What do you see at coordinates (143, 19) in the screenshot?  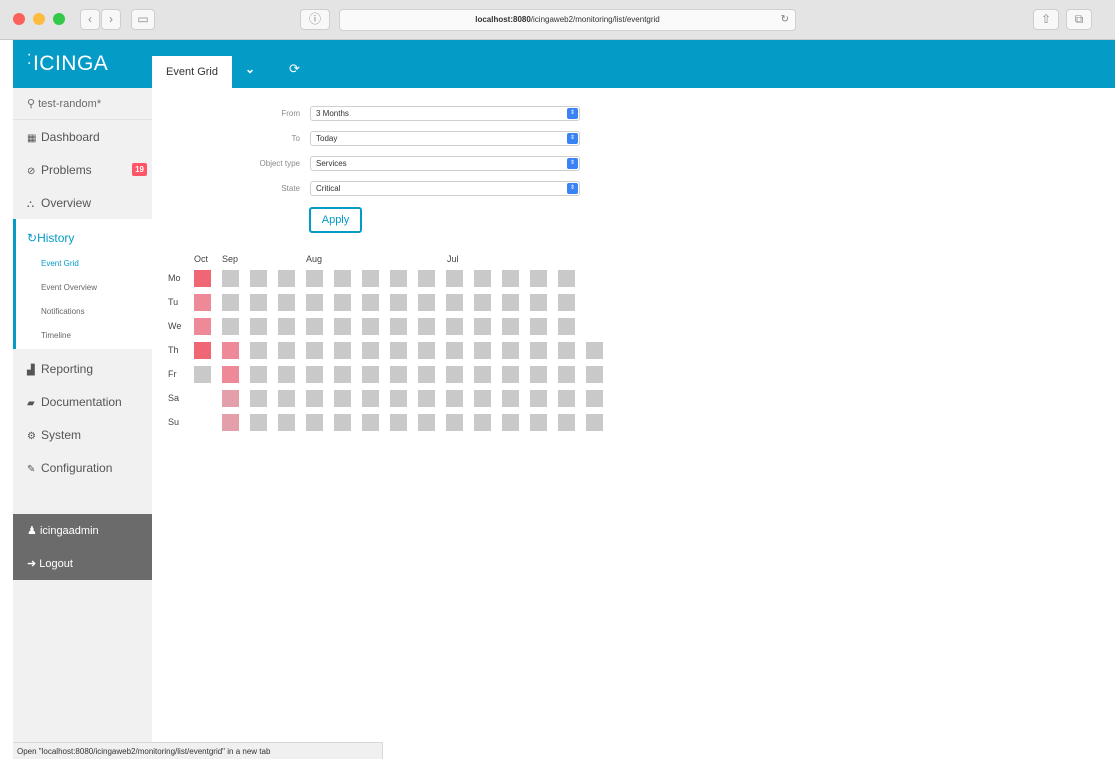 I see `sidebar-toggle-icon: ▭` at bounding box center [143, 19].